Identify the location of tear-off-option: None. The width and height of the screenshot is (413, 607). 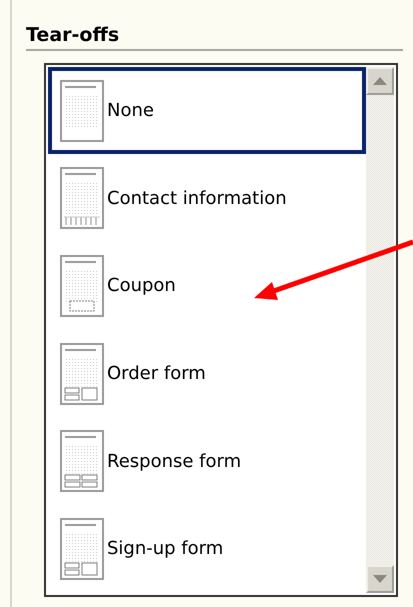
(207, 110).